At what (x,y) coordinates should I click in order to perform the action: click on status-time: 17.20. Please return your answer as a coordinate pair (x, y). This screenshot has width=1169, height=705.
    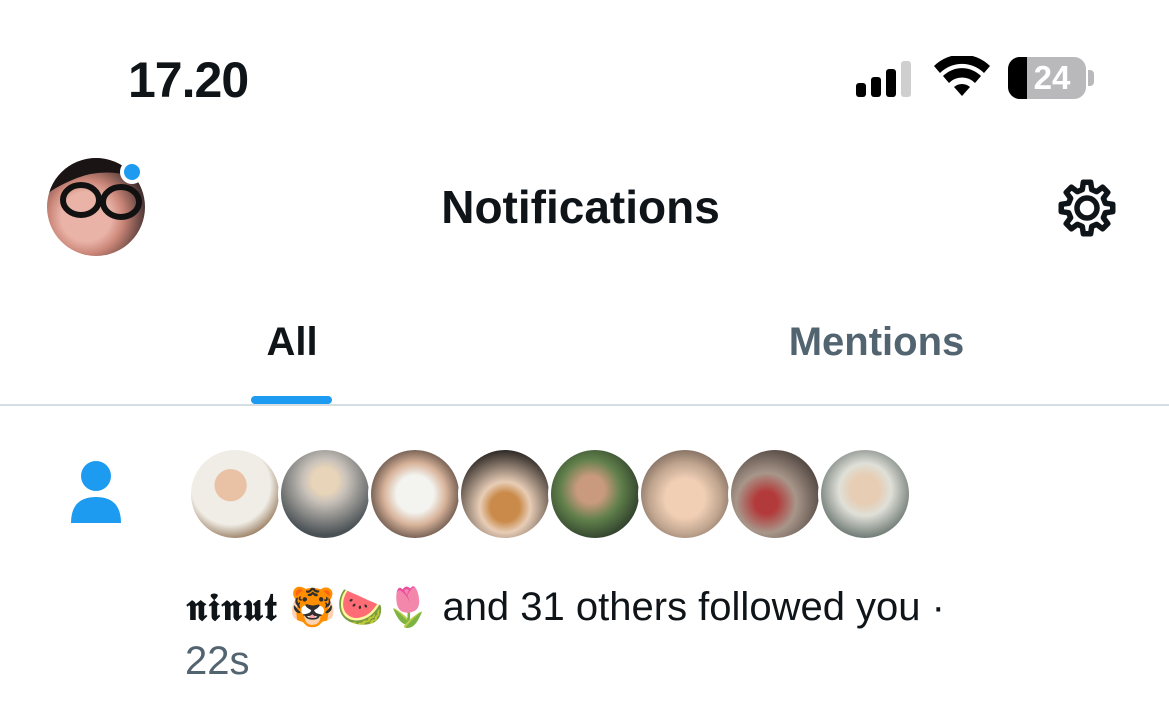
    Looking at the image, I should click on (188, 80).